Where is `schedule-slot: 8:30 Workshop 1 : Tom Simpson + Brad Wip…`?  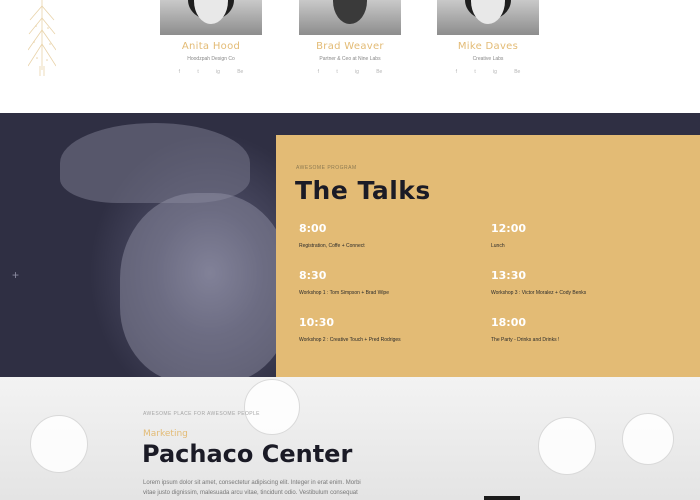
schedule-slot: 8:30 Workshop 1 : Tom Simpson + Brad Wip… is located at coordinates (389, 282).